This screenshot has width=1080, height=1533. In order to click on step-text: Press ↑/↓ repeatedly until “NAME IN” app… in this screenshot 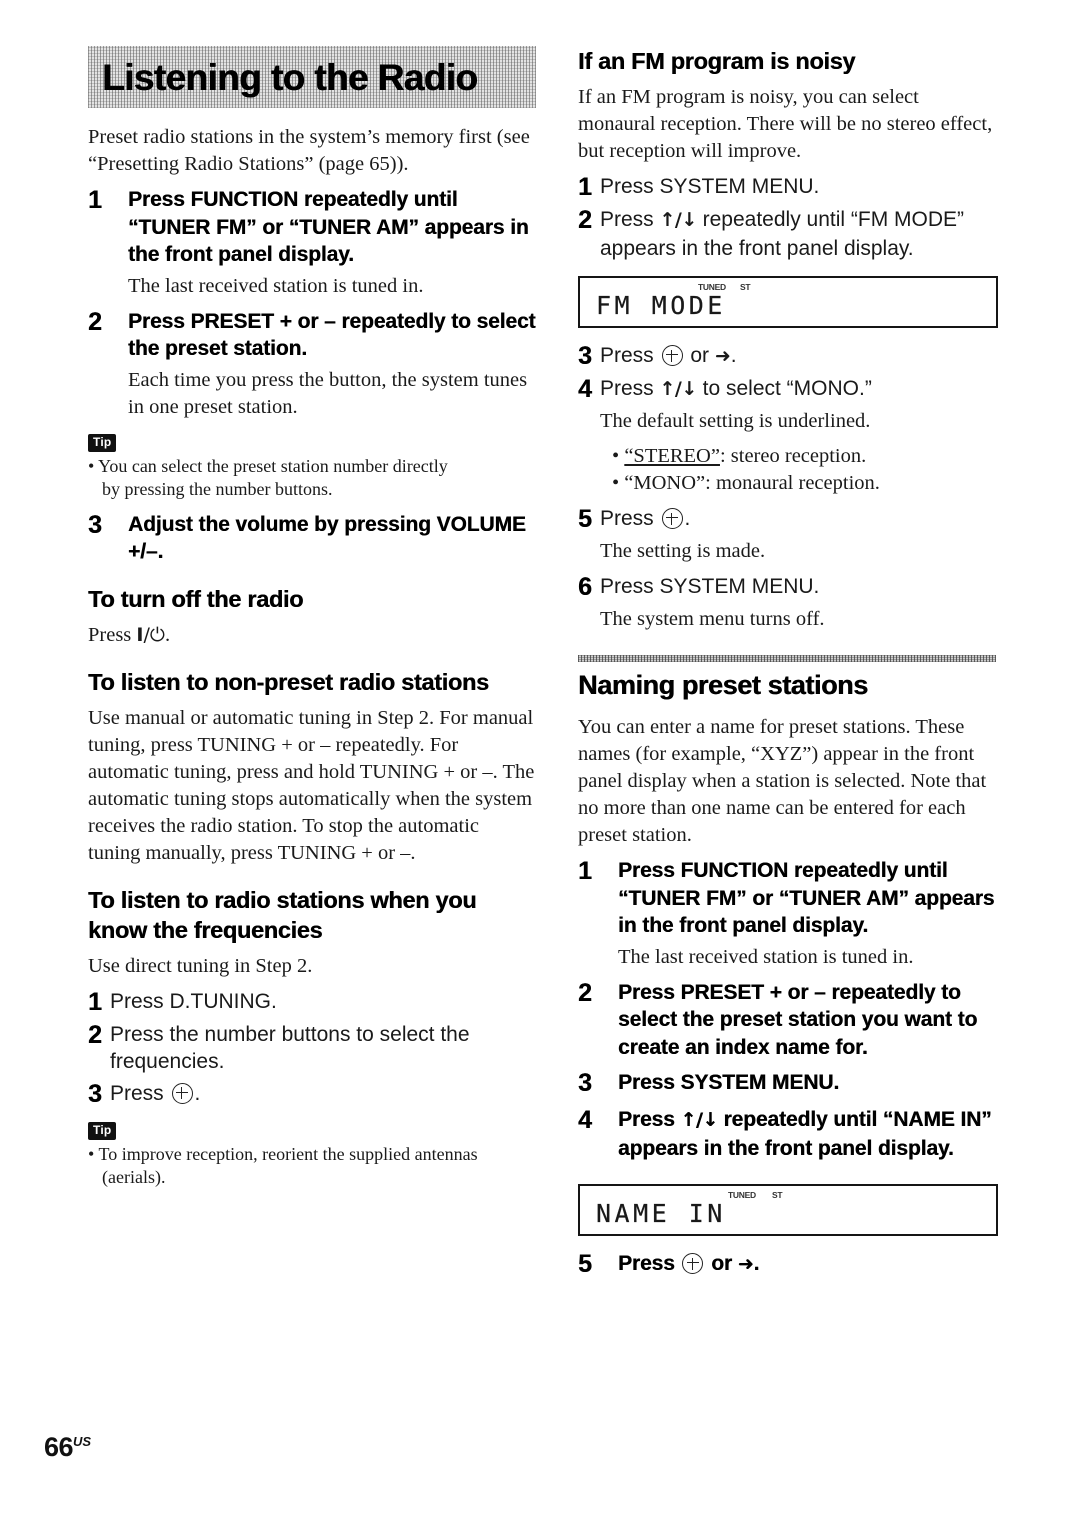, I will do `click(808, 1134)`.